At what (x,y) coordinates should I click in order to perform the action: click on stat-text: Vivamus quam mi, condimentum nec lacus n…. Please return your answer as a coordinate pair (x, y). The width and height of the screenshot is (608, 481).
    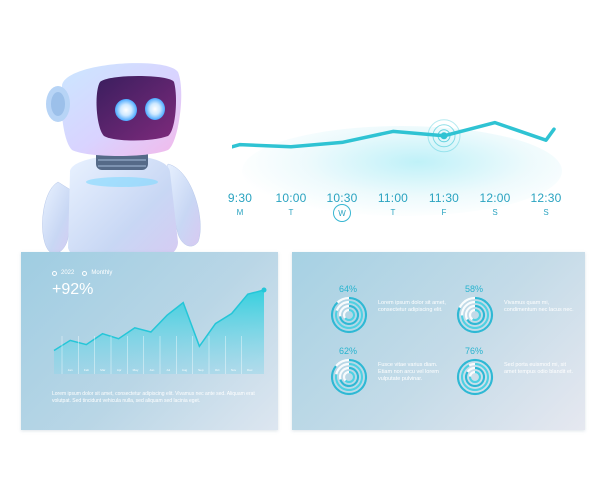
    Looking at the image, I should click on (539, 306).